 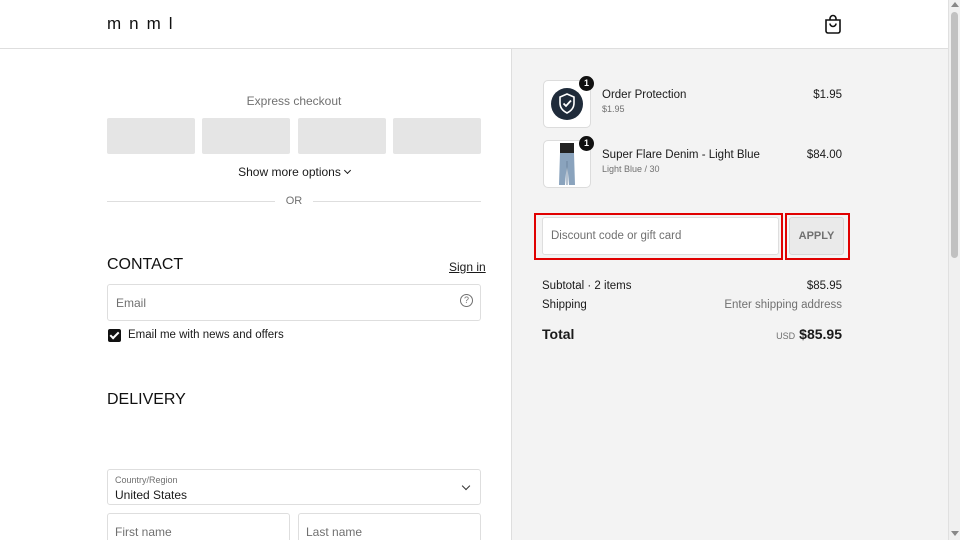 I want to click on country-region-select: Country/Region United States, so click(x=294, y=487).